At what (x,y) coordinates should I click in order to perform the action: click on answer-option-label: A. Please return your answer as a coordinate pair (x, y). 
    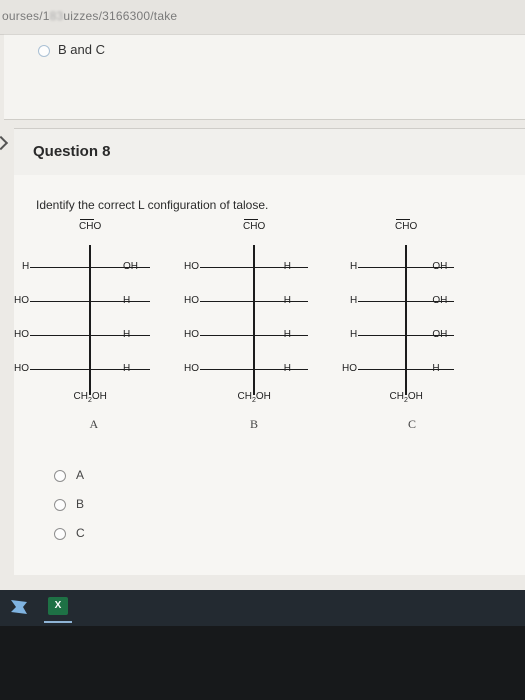
    Looking at the image, I should click on (80, 475).